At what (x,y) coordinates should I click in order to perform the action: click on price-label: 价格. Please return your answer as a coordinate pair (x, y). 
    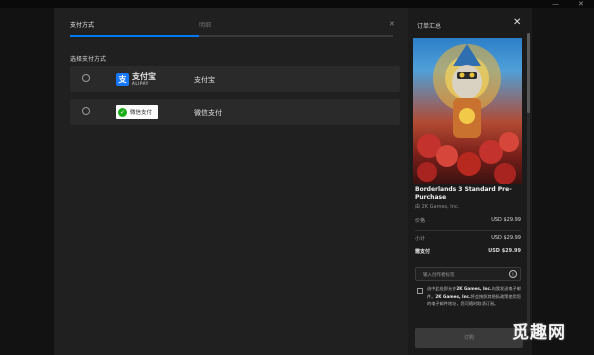
    Looking at the image, I should click on (420, 221).